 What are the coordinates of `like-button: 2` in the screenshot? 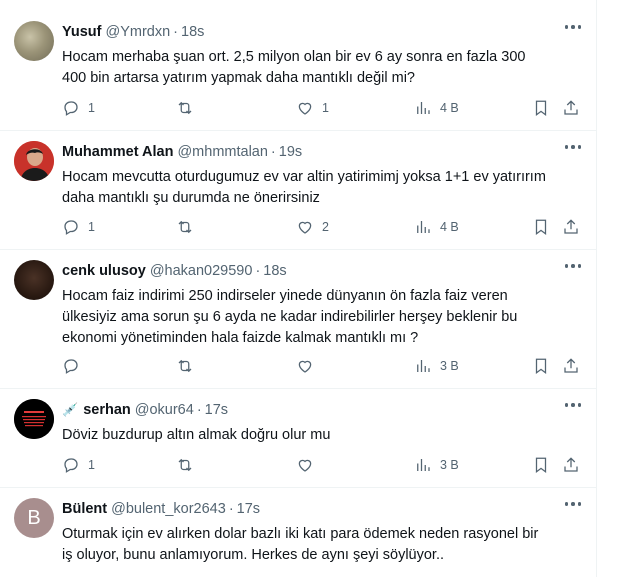 It's located at (312, 227).